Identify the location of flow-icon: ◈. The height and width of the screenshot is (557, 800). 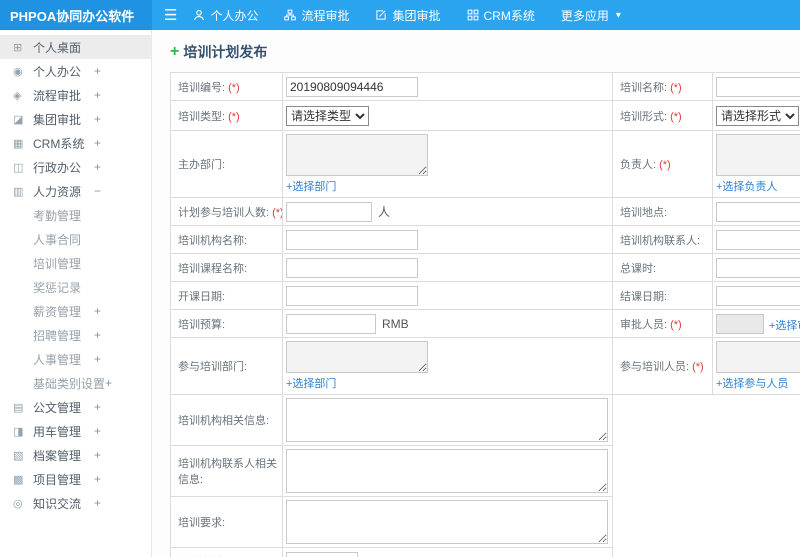
(17, 95).